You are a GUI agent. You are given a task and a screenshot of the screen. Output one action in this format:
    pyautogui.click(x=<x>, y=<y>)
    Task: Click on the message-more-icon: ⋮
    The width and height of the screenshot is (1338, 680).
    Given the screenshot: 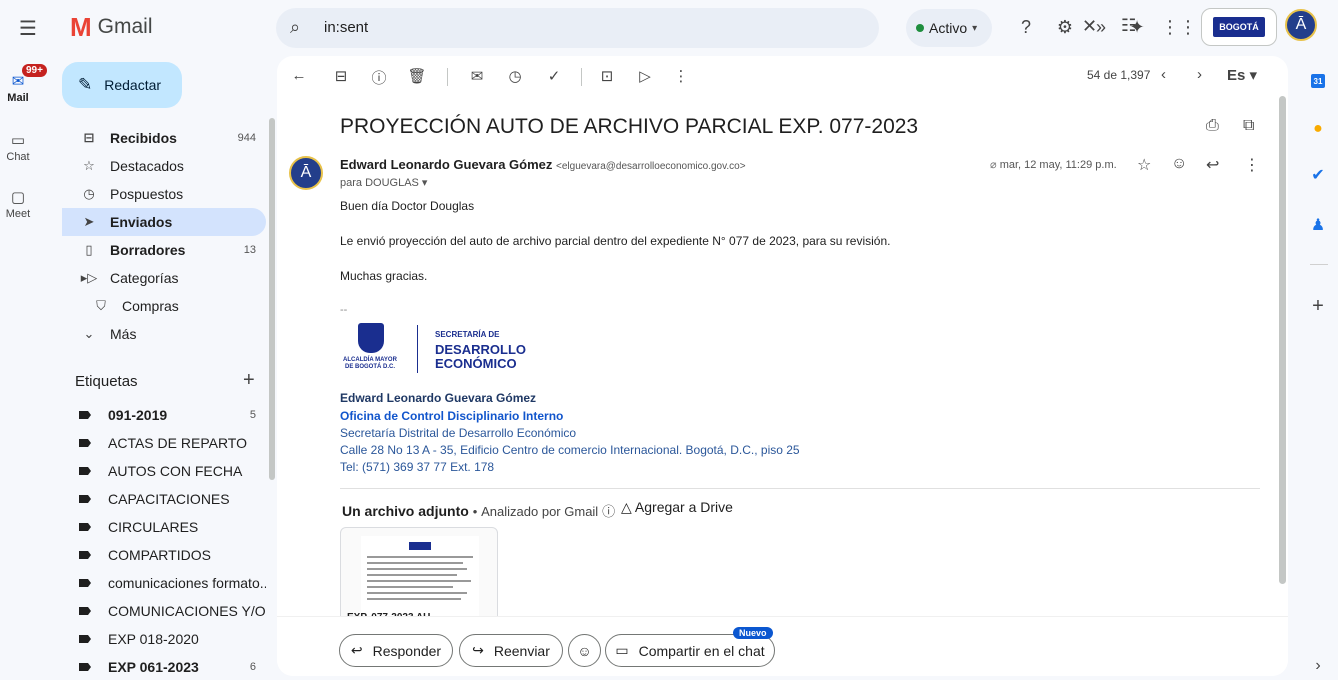 What is the action you would take?
    pyautogui.click(x=1252, y=165)
    